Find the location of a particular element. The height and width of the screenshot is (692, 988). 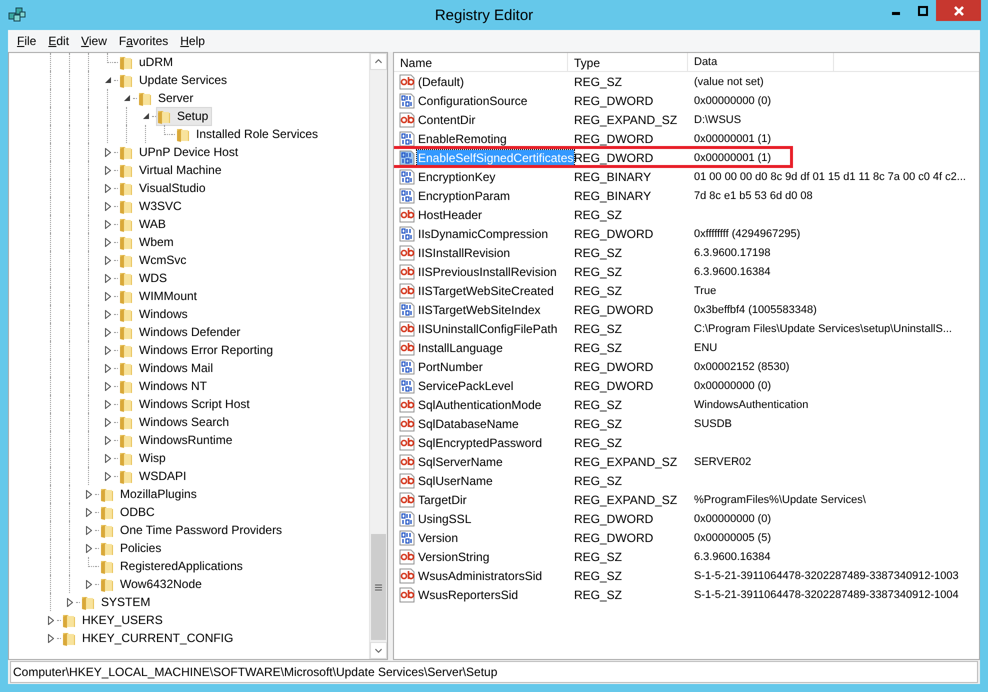

tree-node: Setup is located at coordinates (184, 116).